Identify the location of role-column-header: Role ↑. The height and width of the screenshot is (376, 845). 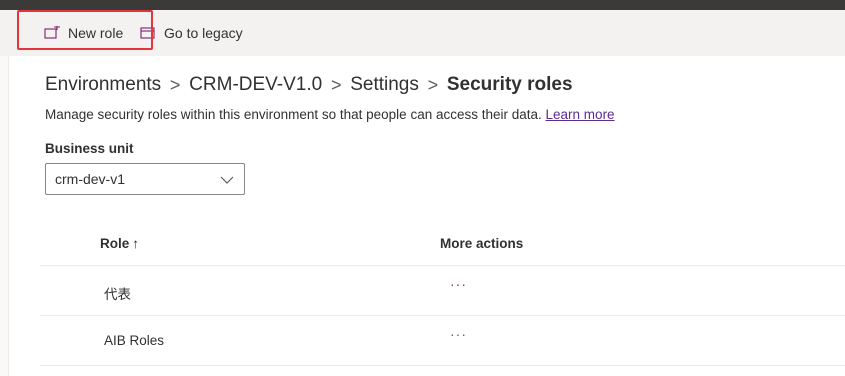
(119, 243).